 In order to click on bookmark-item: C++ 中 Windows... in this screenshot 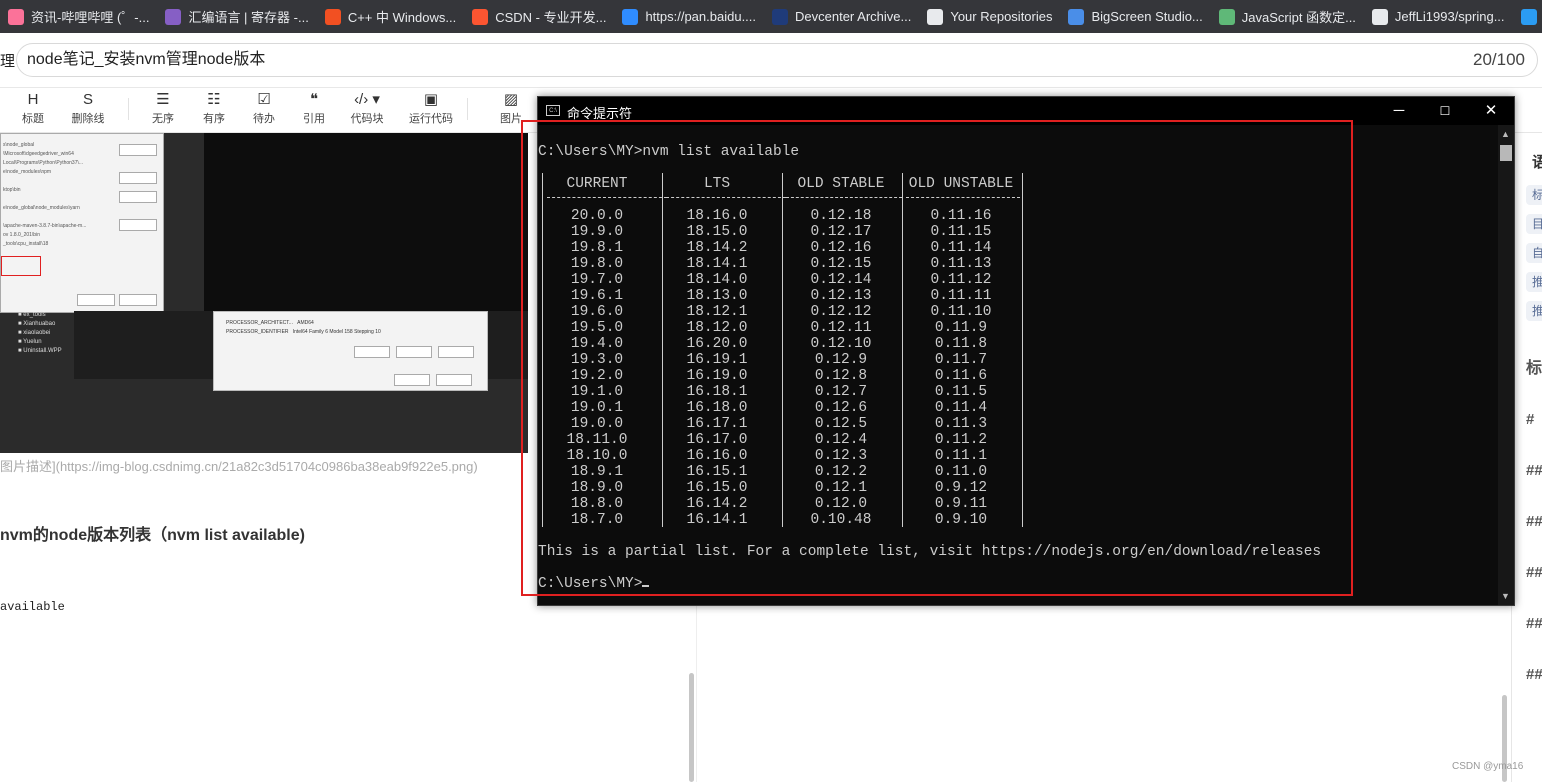, I will do `click(390, 16)`.